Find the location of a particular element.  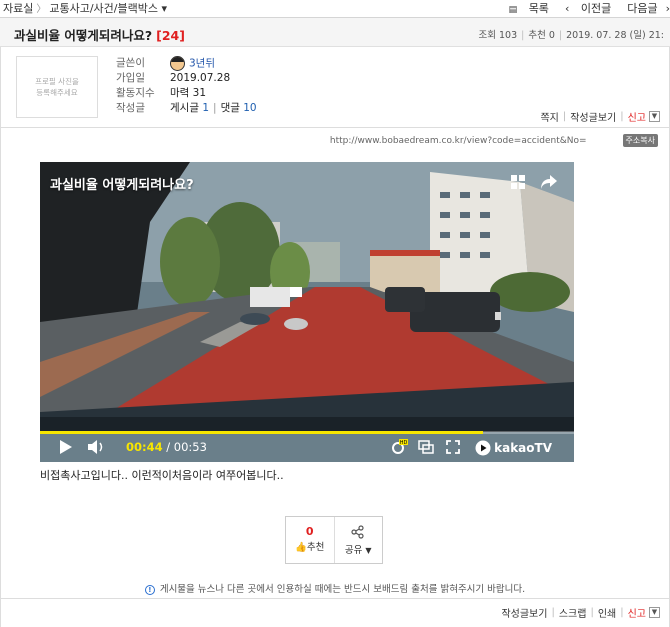

next-label: 다음글 is located at coordinates (642, 8).